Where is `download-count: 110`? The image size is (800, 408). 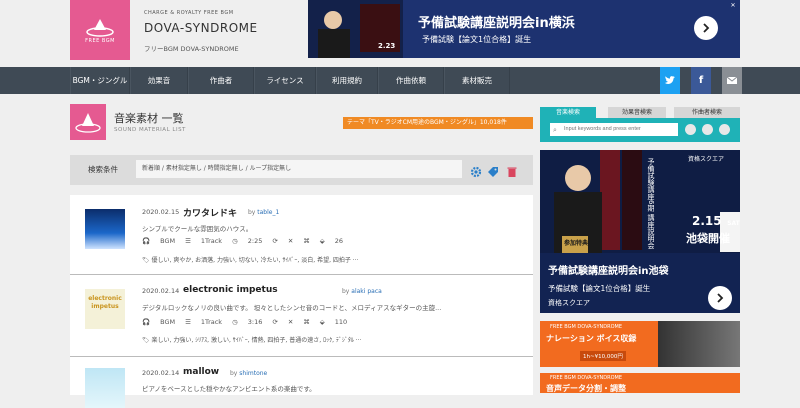 download-count: 110 is located at coordinates (341, 322).